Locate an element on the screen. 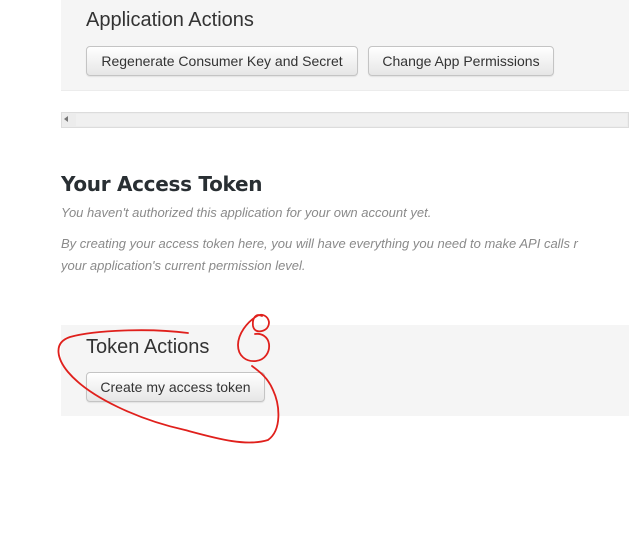 Image resolution: width=629 pixels, height=557 pixels. horizontal-scrollbar is located at coordinates (345, 120).